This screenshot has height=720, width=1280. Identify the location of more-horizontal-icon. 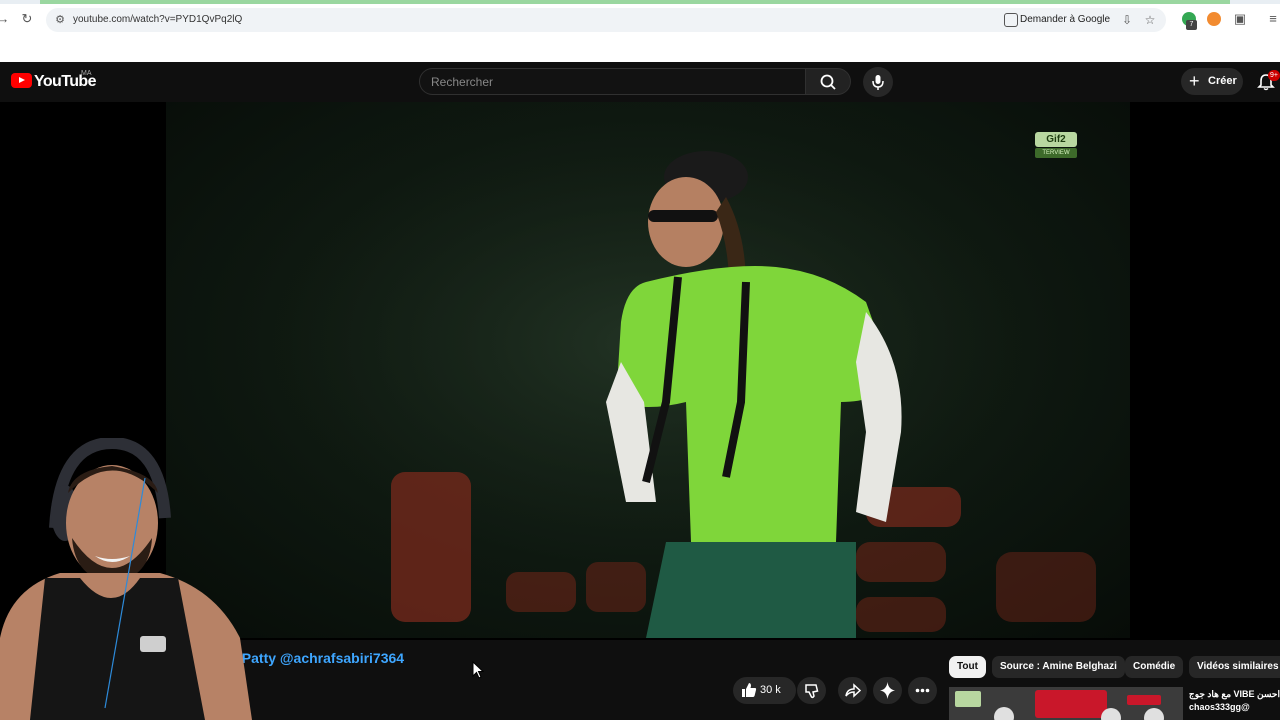
(922, 690).